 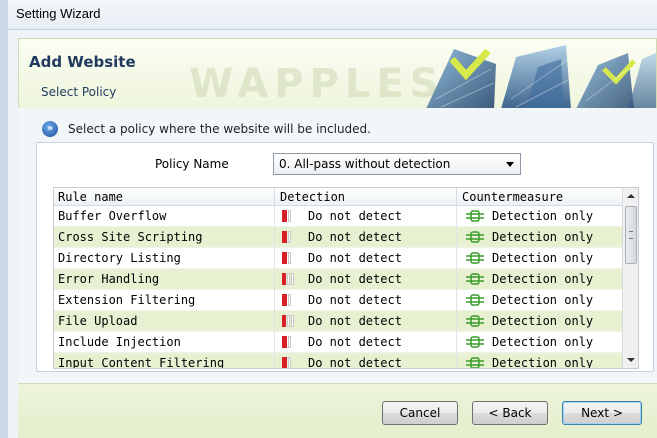 I want to click on table-header: Rule name Detection Countermeasure, so click(x=339, y=197).